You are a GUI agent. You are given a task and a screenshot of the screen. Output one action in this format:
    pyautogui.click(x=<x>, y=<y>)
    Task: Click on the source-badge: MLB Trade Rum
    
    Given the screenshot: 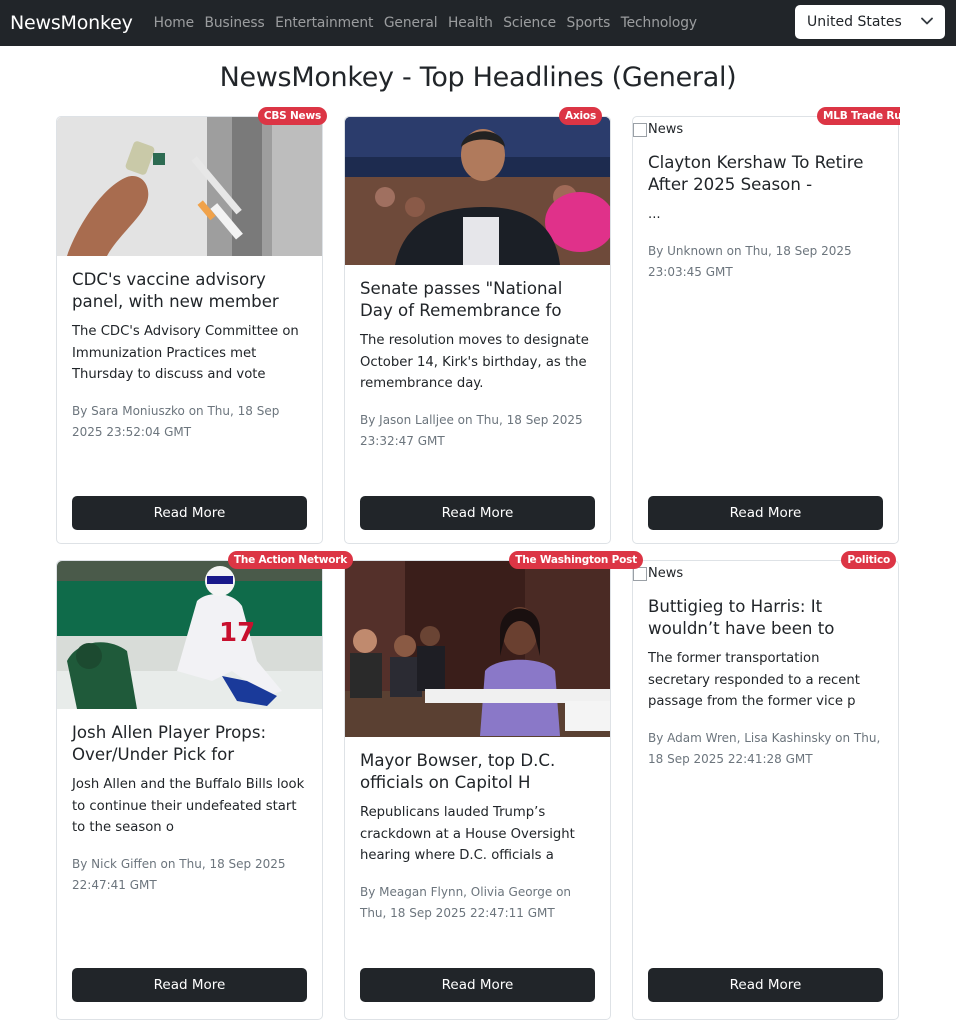 What is the action you would take?
    pyautogui.click(x=858, y=116)
    